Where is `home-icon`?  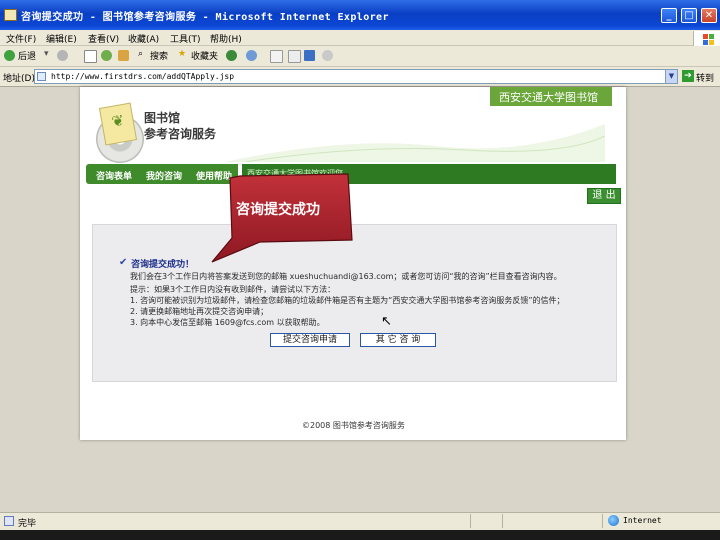
home-icon is located at coordinates (123, 55).